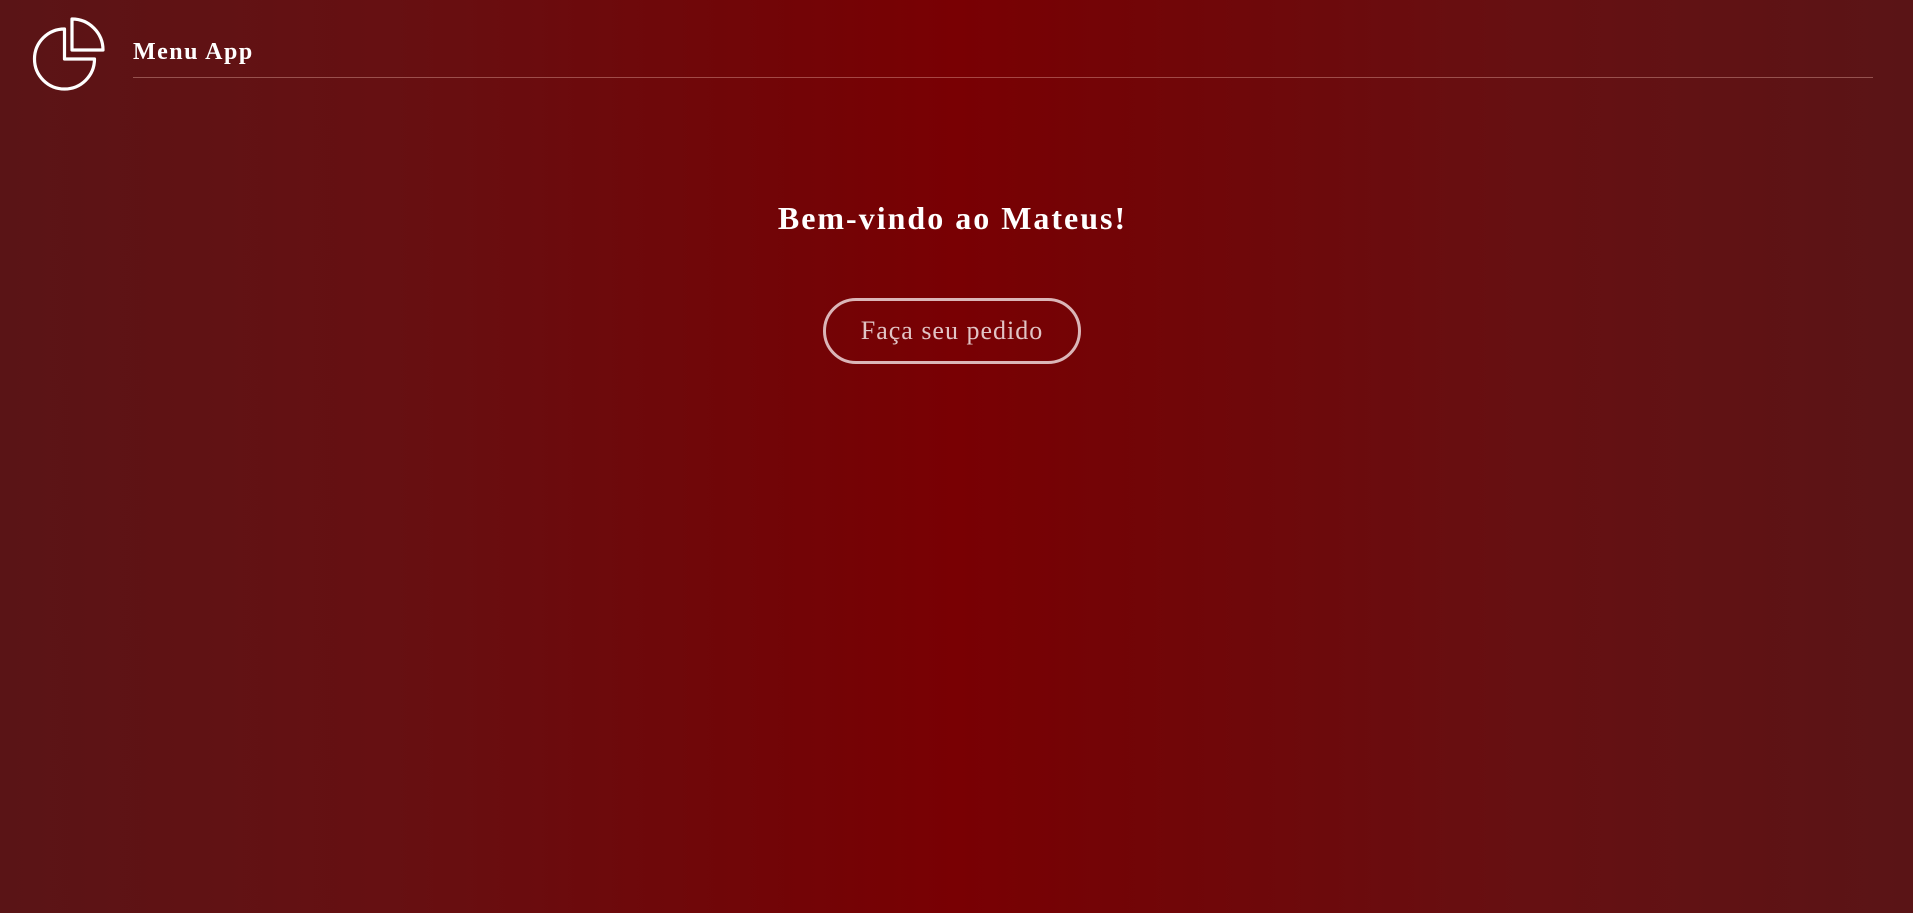 This screenshot has width=1913, height=913. Describe the element at coordinates (193, 52) in the screenshot. I see `app-title: Menu App` at that location.